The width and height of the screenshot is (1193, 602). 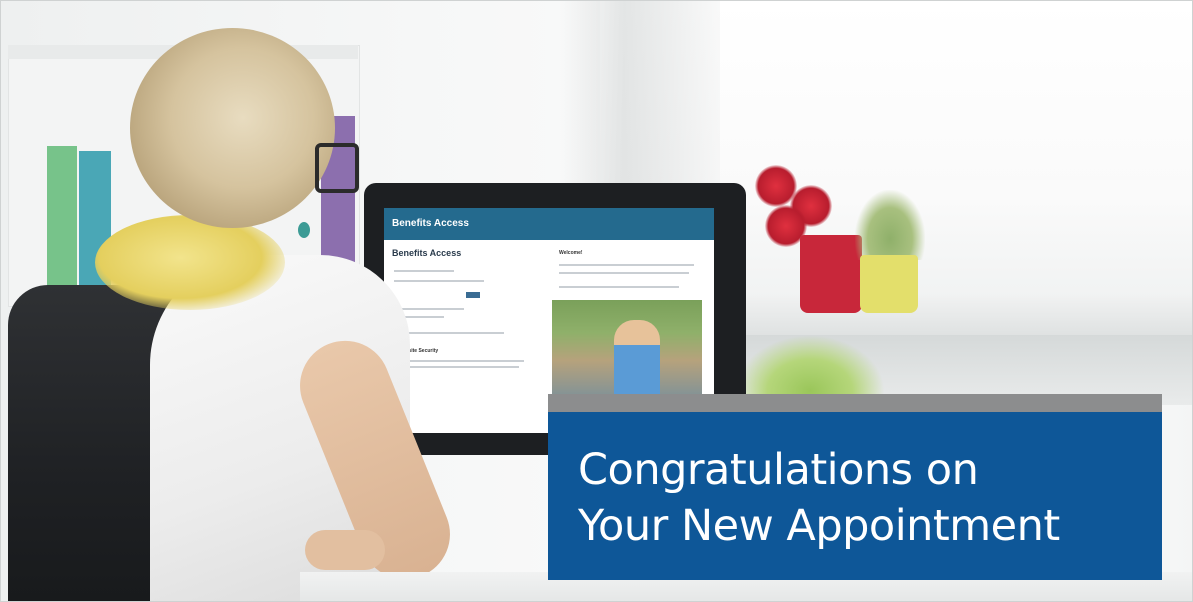 I want to click on banner-accent-bar, so click(x=855, y=403).